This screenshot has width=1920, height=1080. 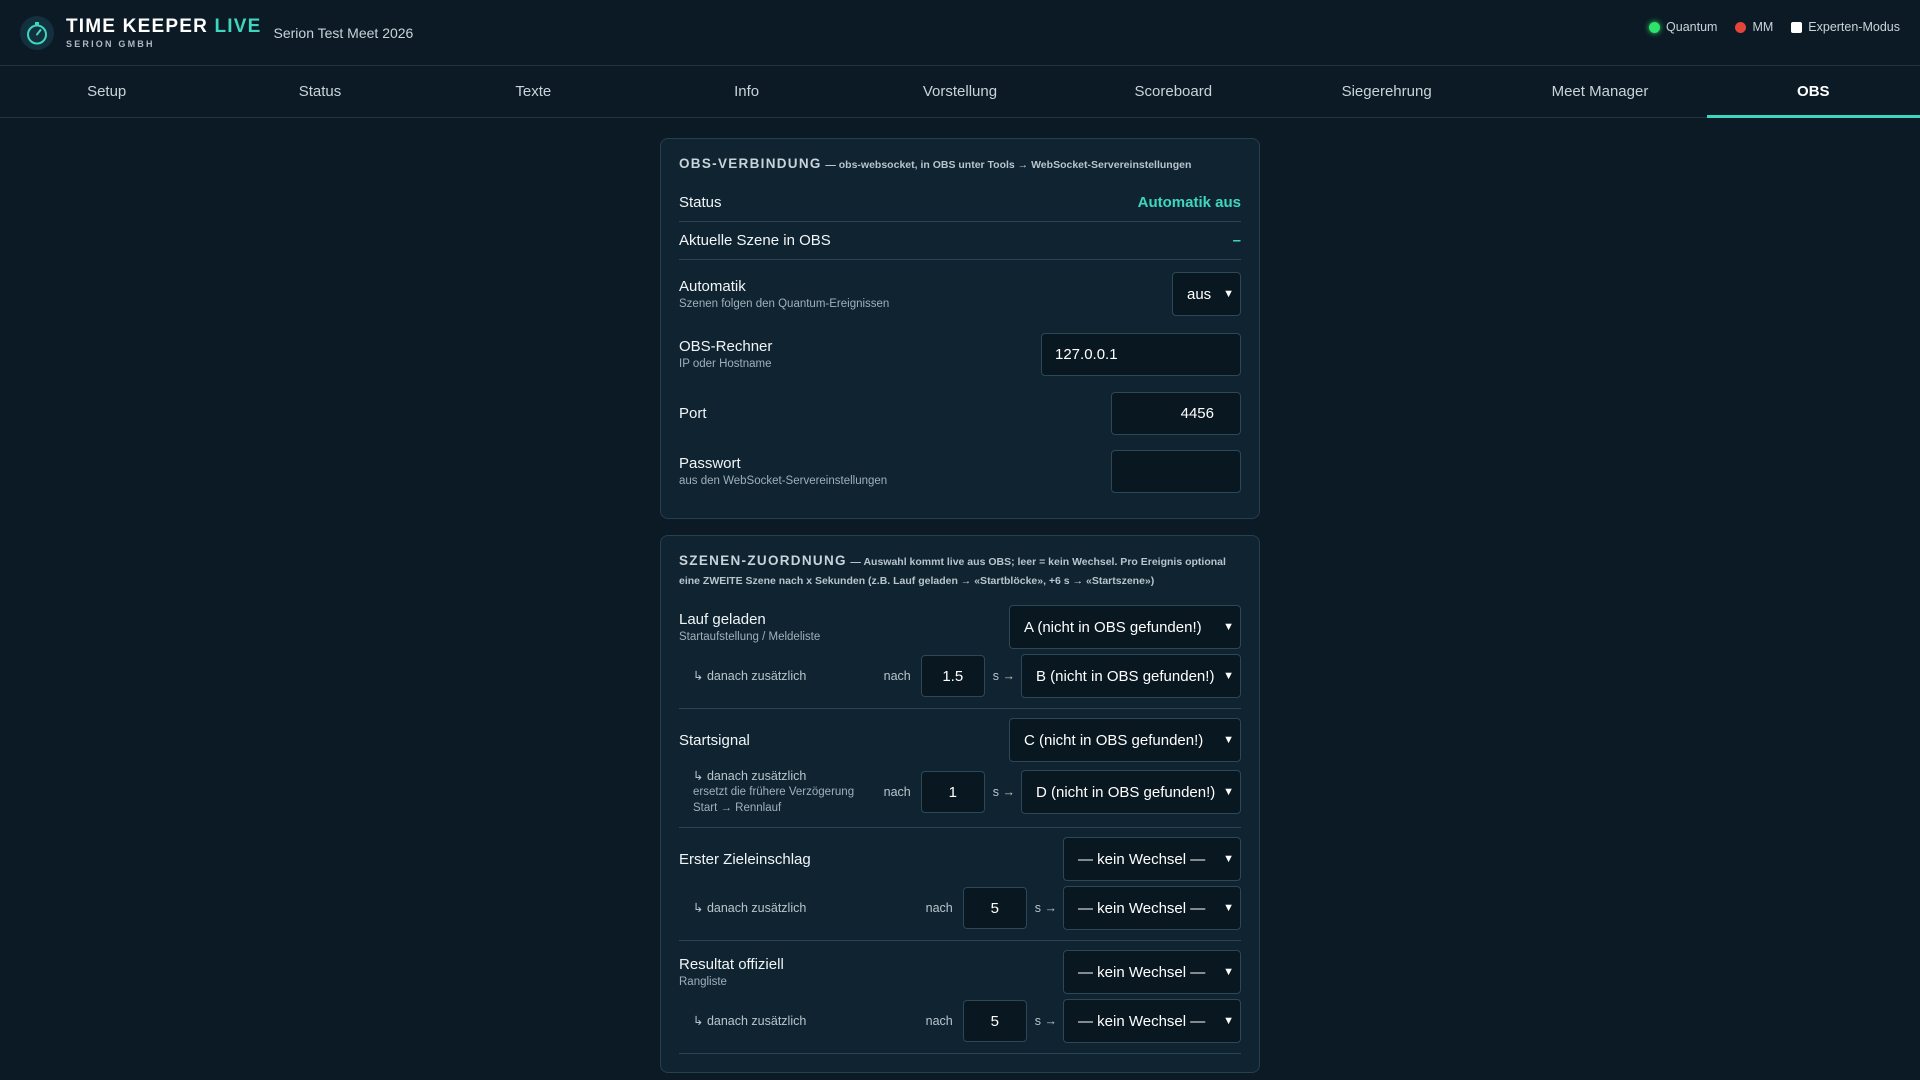 I want to click on tab-setup: Setup, so click(x=106, y=91).